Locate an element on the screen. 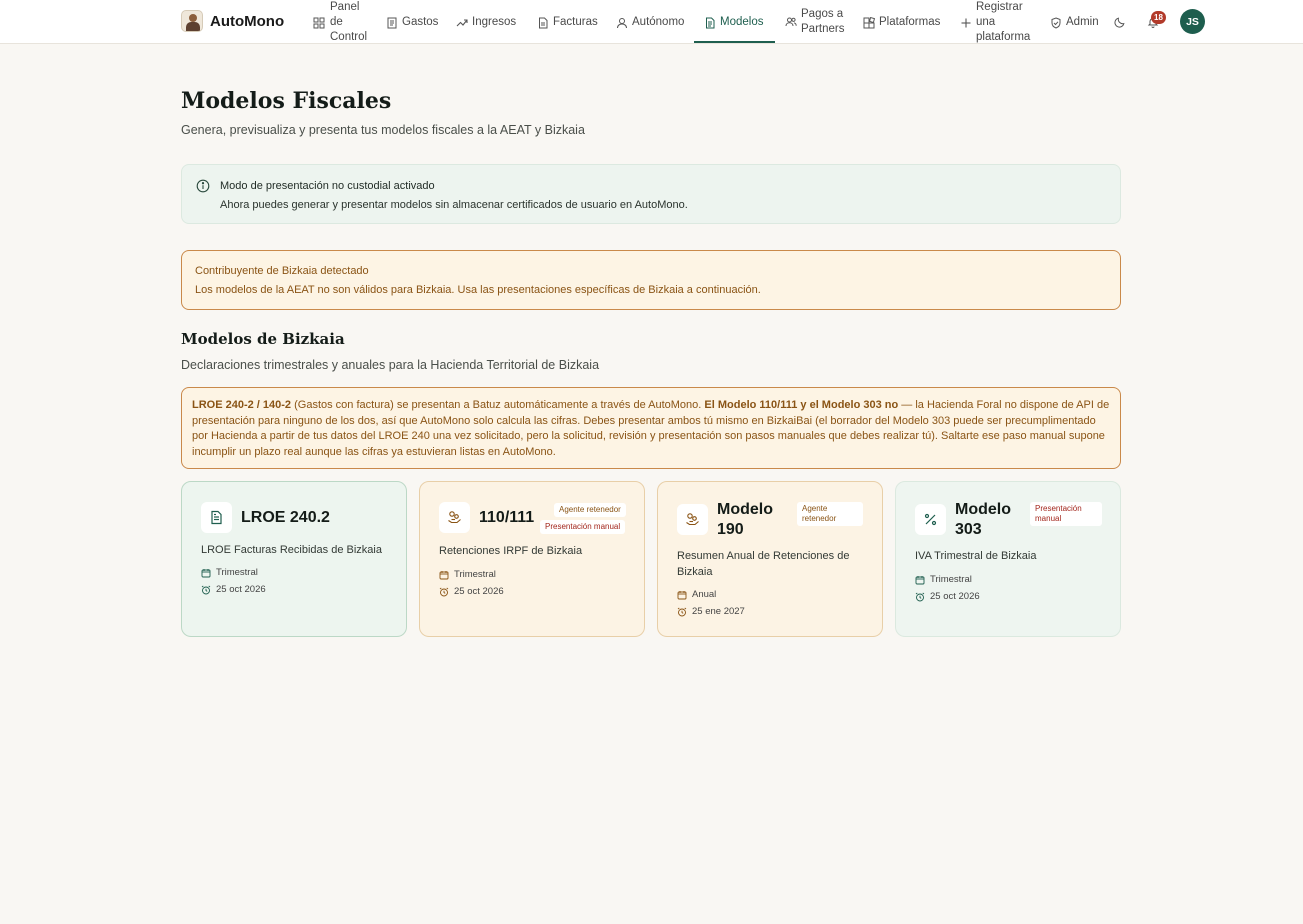 The width and height of the screenshot is (1303, 924). shield-check-icon is located at coordinates (1056, 22).